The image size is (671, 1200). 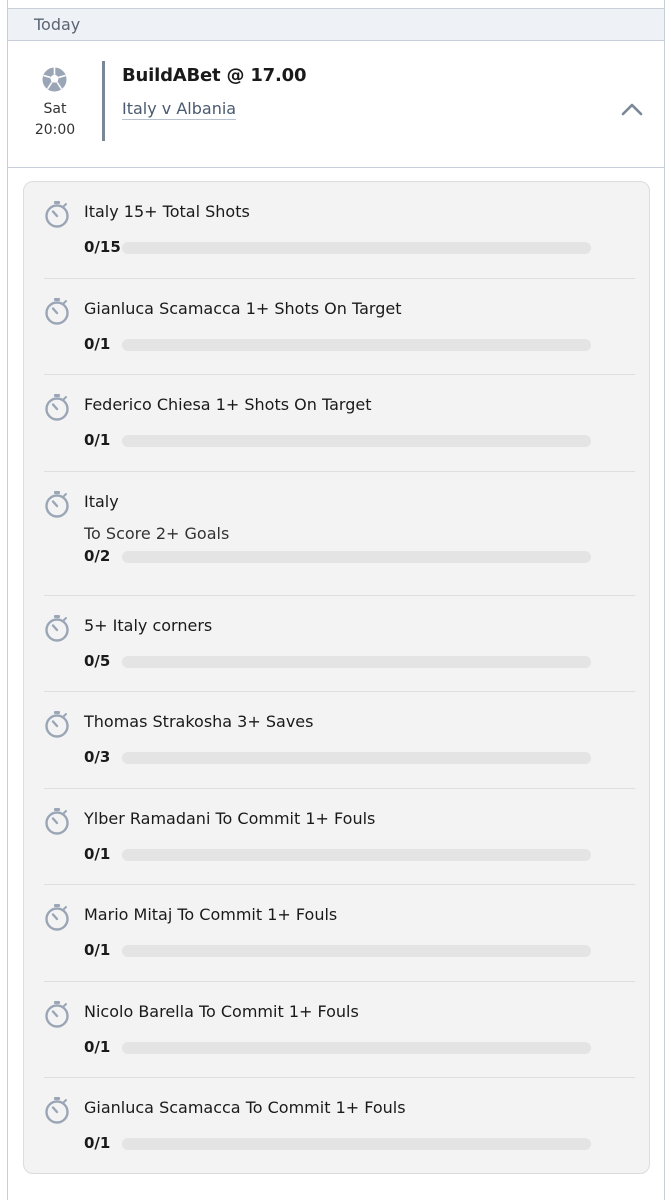 I want to click on day-header-label: Today, so click(x=57, y=24).